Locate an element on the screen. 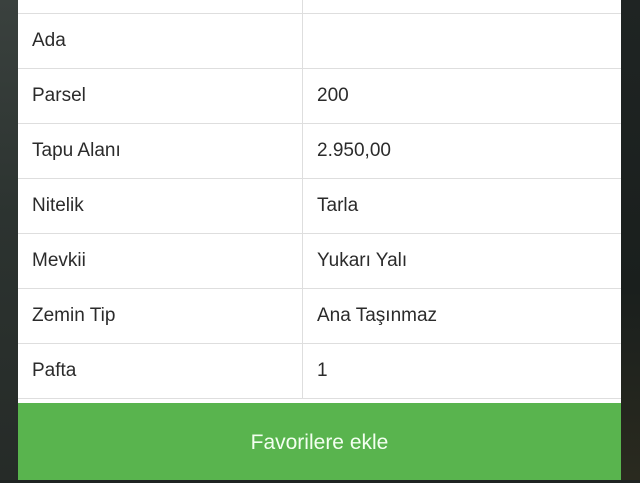 This screenshot has width=640, height=483. row-label-pafta: Pafta is located at coordinates (160, 371).